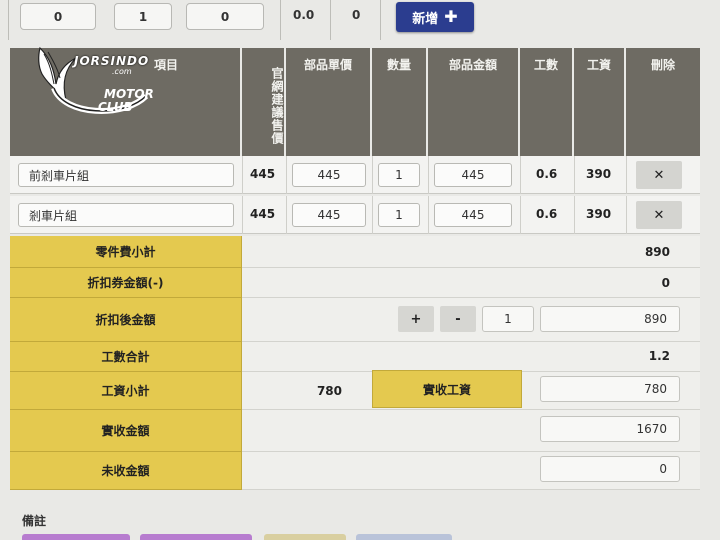 The width and height of the screenshot is (720, 540). Describe the element at coordinates (126, 357) in the screenshot. I see `labor-total-label: 工數合計` at that location.